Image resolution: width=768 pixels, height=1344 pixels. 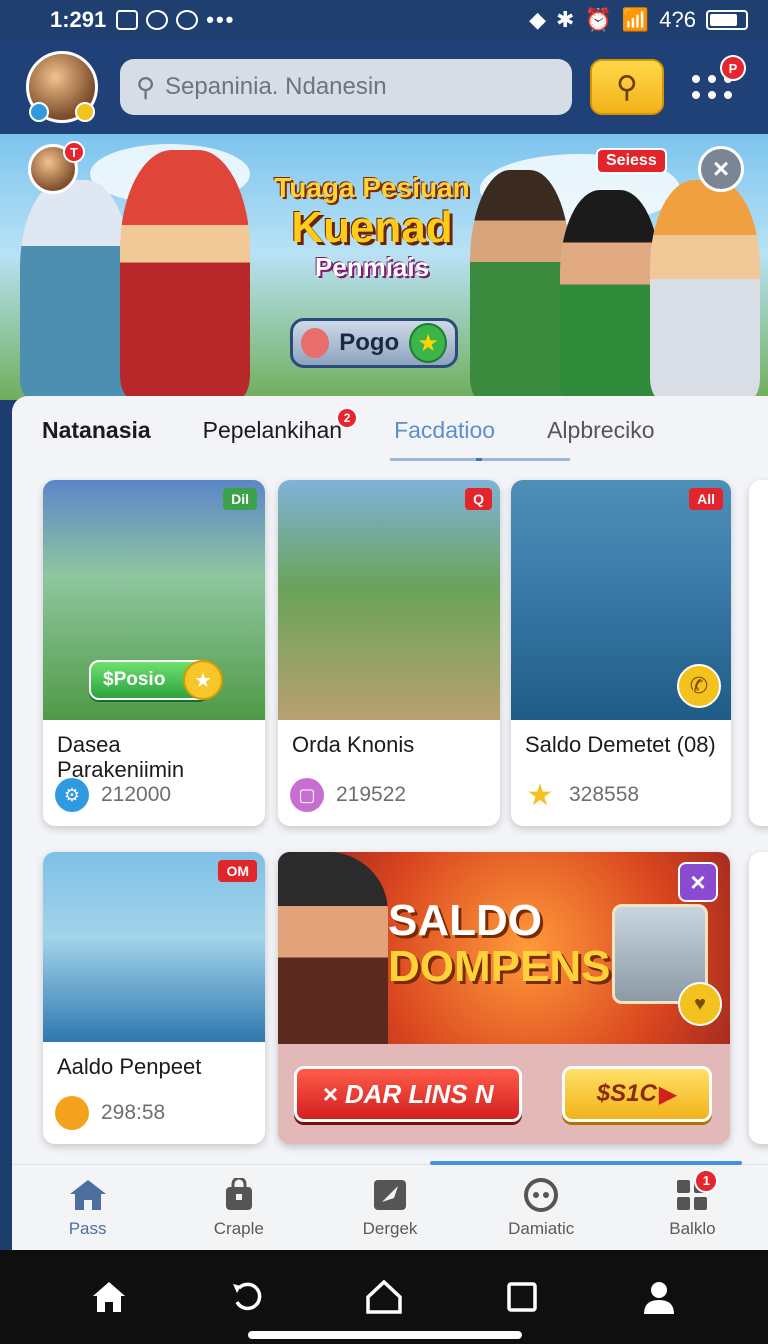 I want to click on nav-item-dergek: Dergek, so click(x=389, y=1207).